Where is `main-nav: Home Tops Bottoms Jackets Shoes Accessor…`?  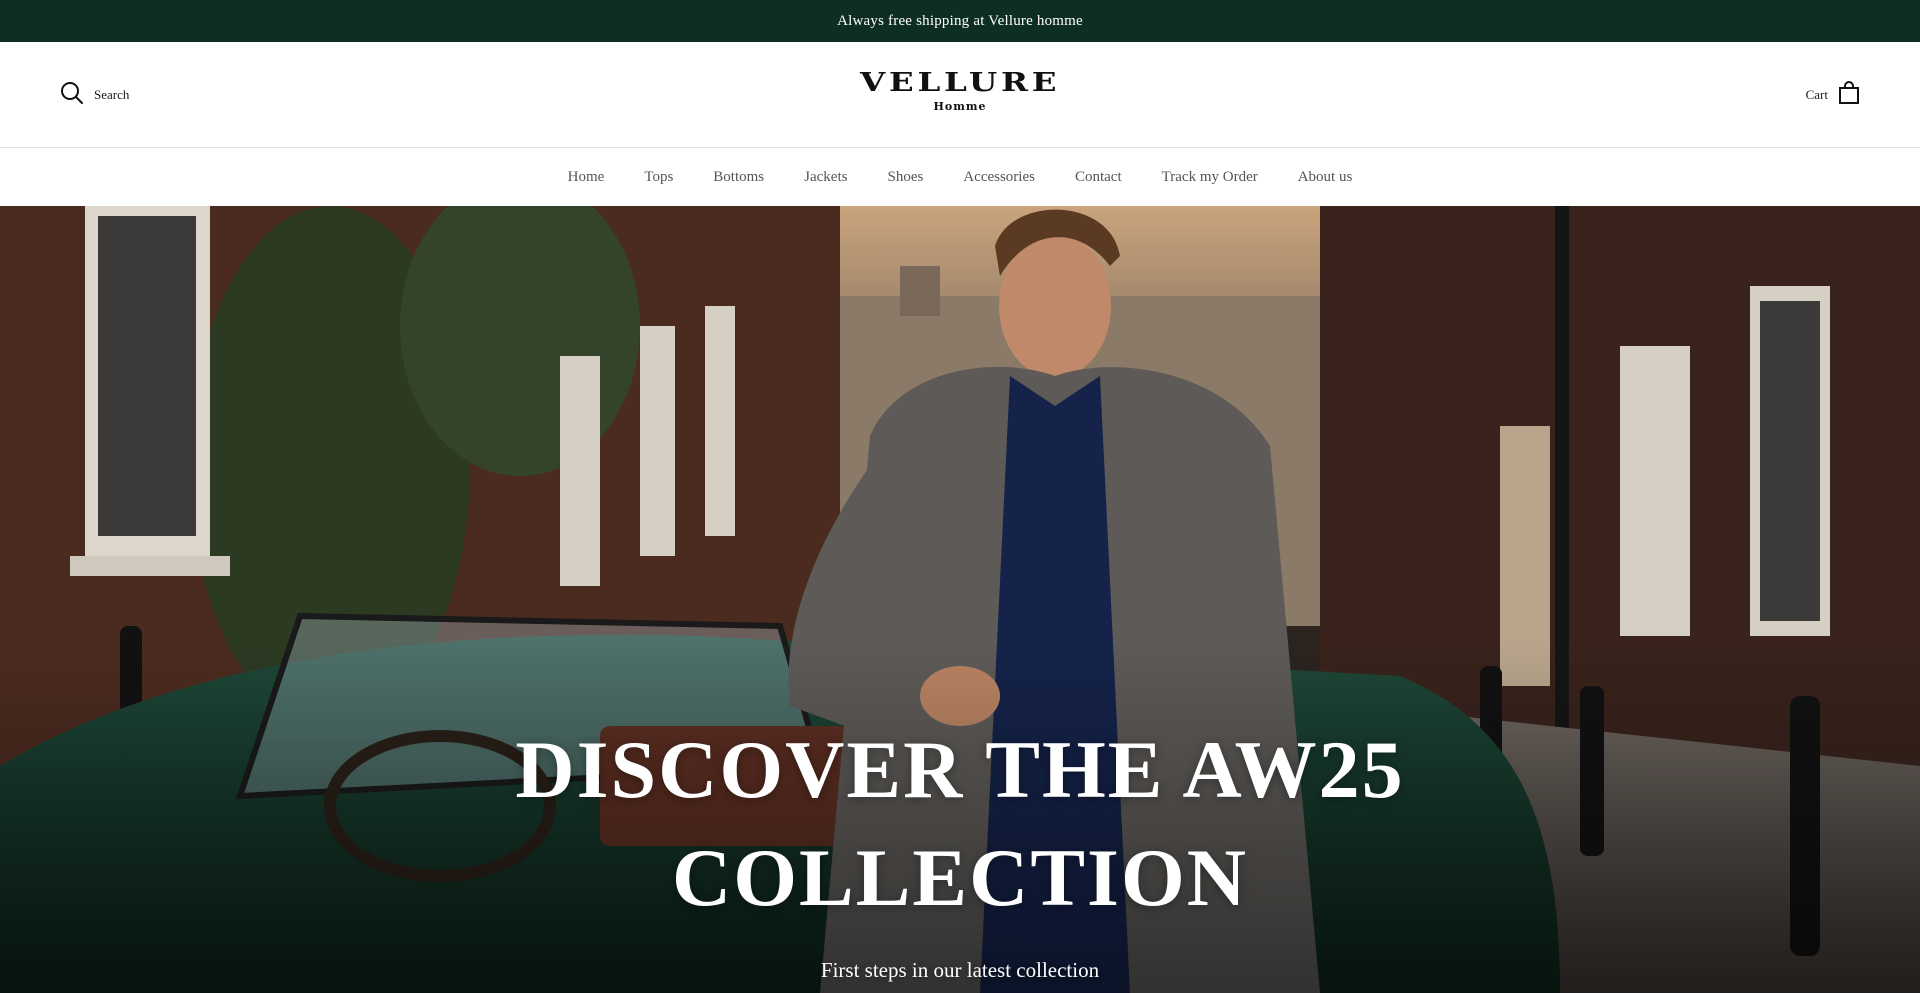 main-nav: Home Tops Bottoms Jackets Shoes Accessor… is located at coordinates (960, 177).